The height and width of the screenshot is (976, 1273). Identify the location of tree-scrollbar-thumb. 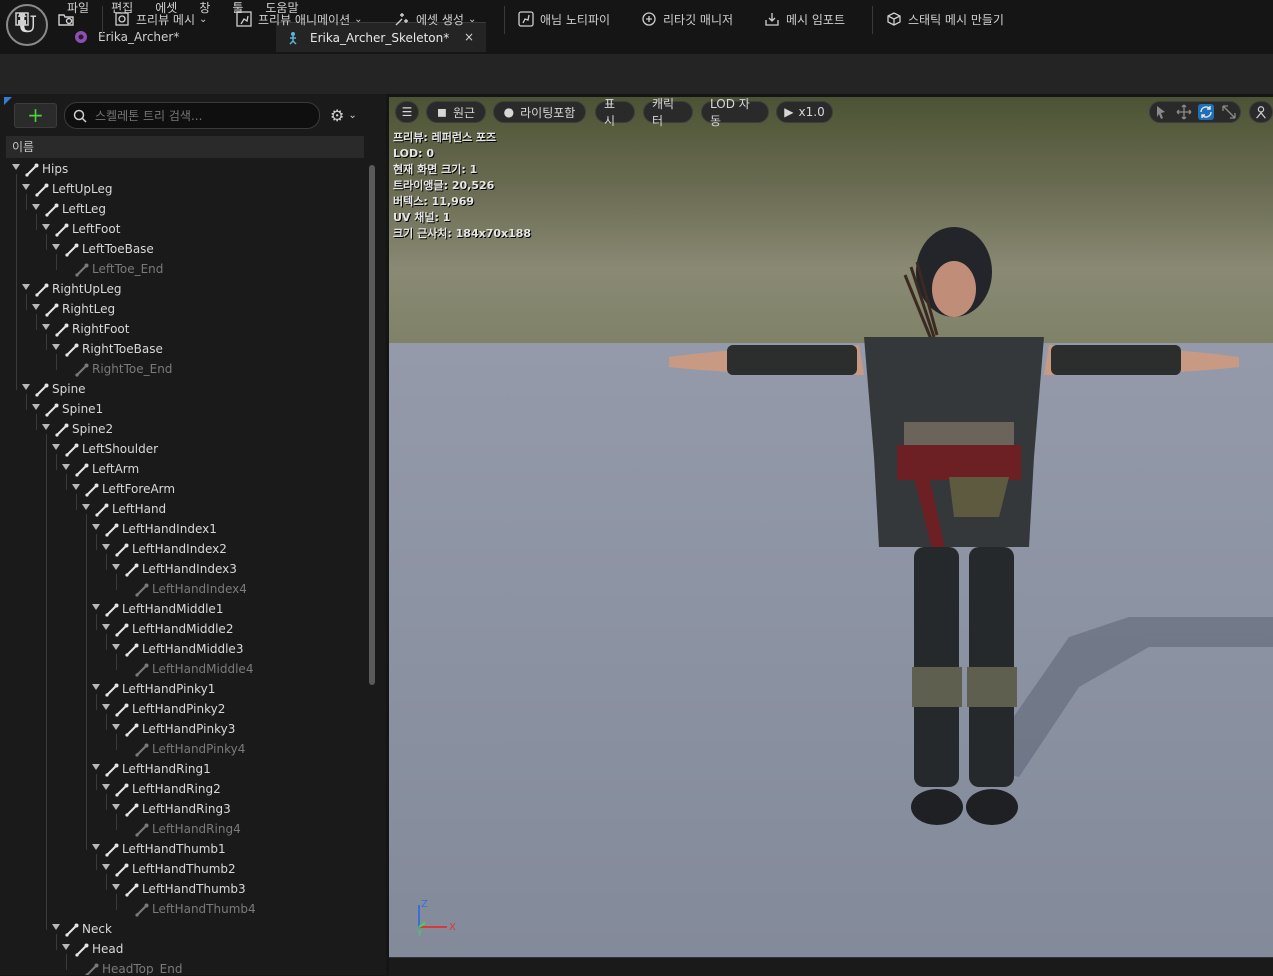
(372, 425).